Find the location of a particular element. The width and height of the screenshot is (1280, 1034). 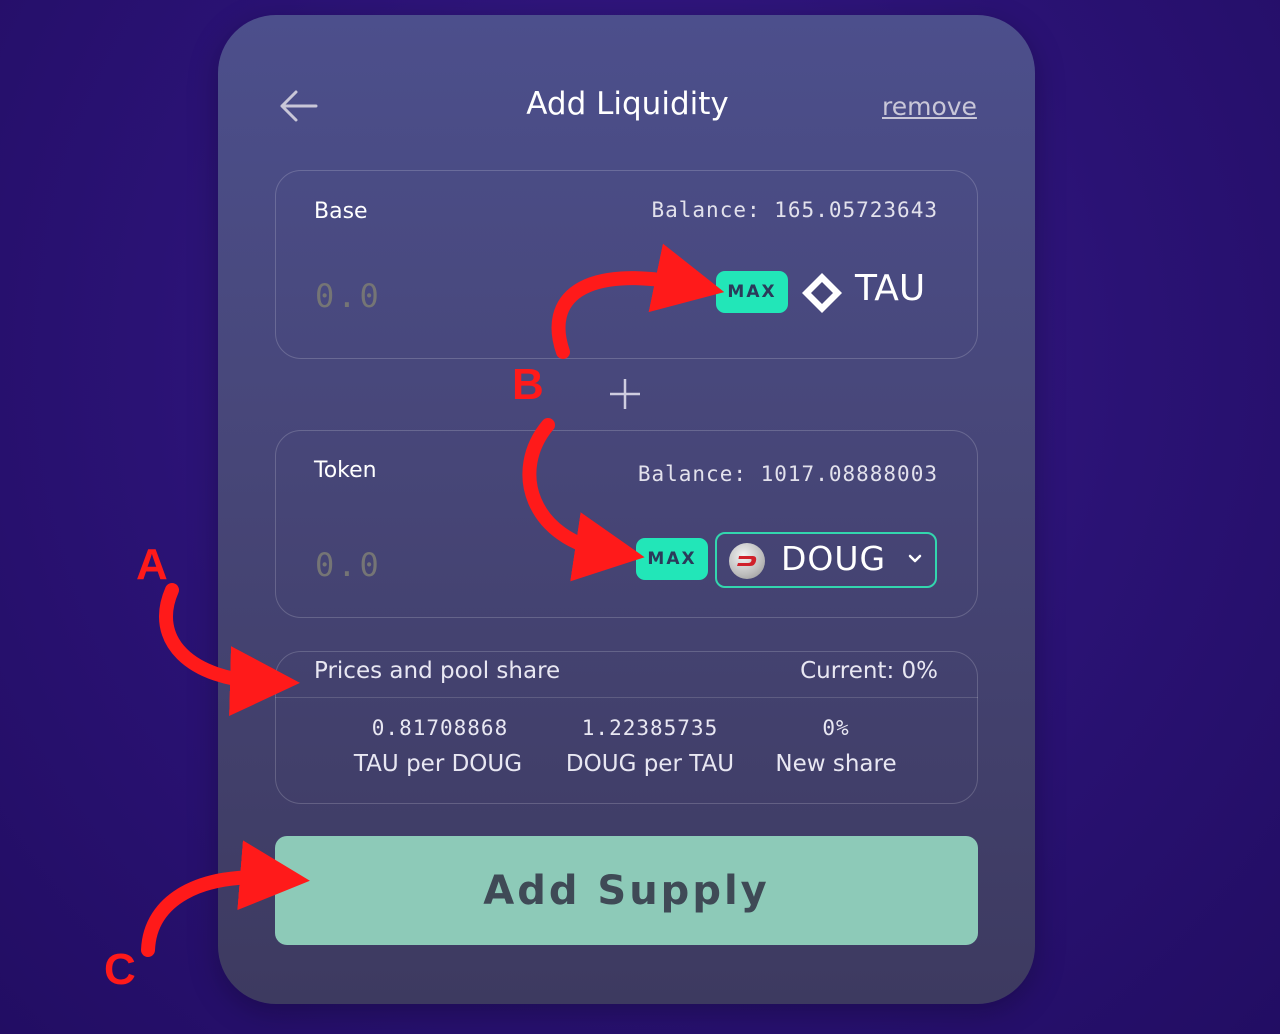

chevron-down-icon is located at coordinates (915, 558).